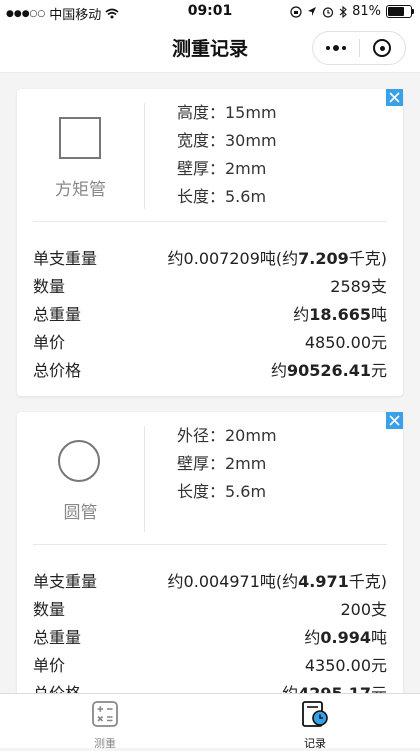 The height and width of the screenshot is (751, 420). Describe the element at coordinates (315, 714) in the screenshot. I see `record-clock-icon` at that location.